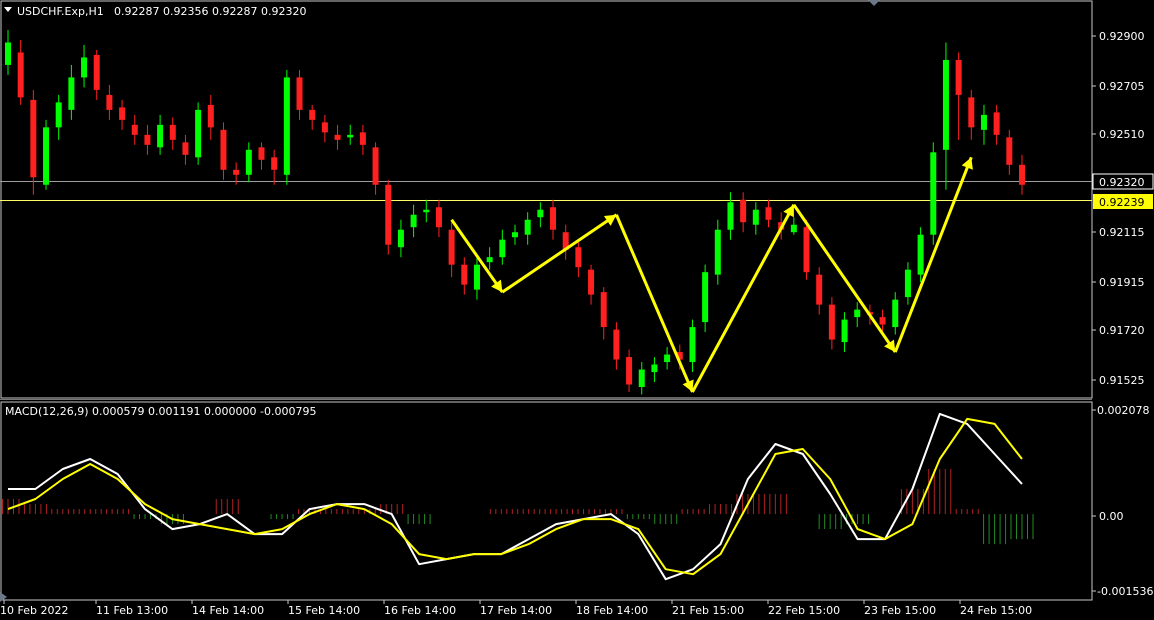 The height and width of the screenshot is (620, 1154). Describe the element at coordinates (420, 610) in the screenshot. I see `time-tick-label: 16 Feb 14:00` at that location.